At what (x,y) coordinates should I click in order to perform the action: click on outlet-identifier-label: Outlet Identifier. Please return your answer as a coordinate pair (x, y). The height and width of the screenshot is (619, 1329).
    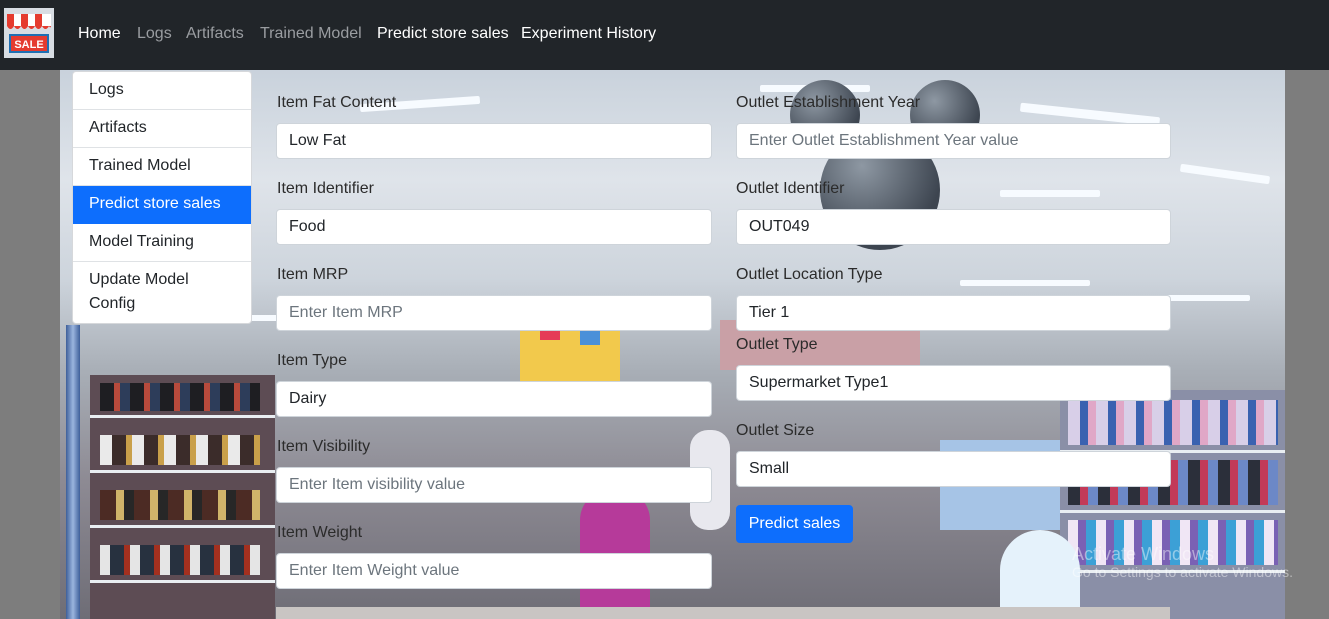
    Looking at the image, I should click on (790, 188).